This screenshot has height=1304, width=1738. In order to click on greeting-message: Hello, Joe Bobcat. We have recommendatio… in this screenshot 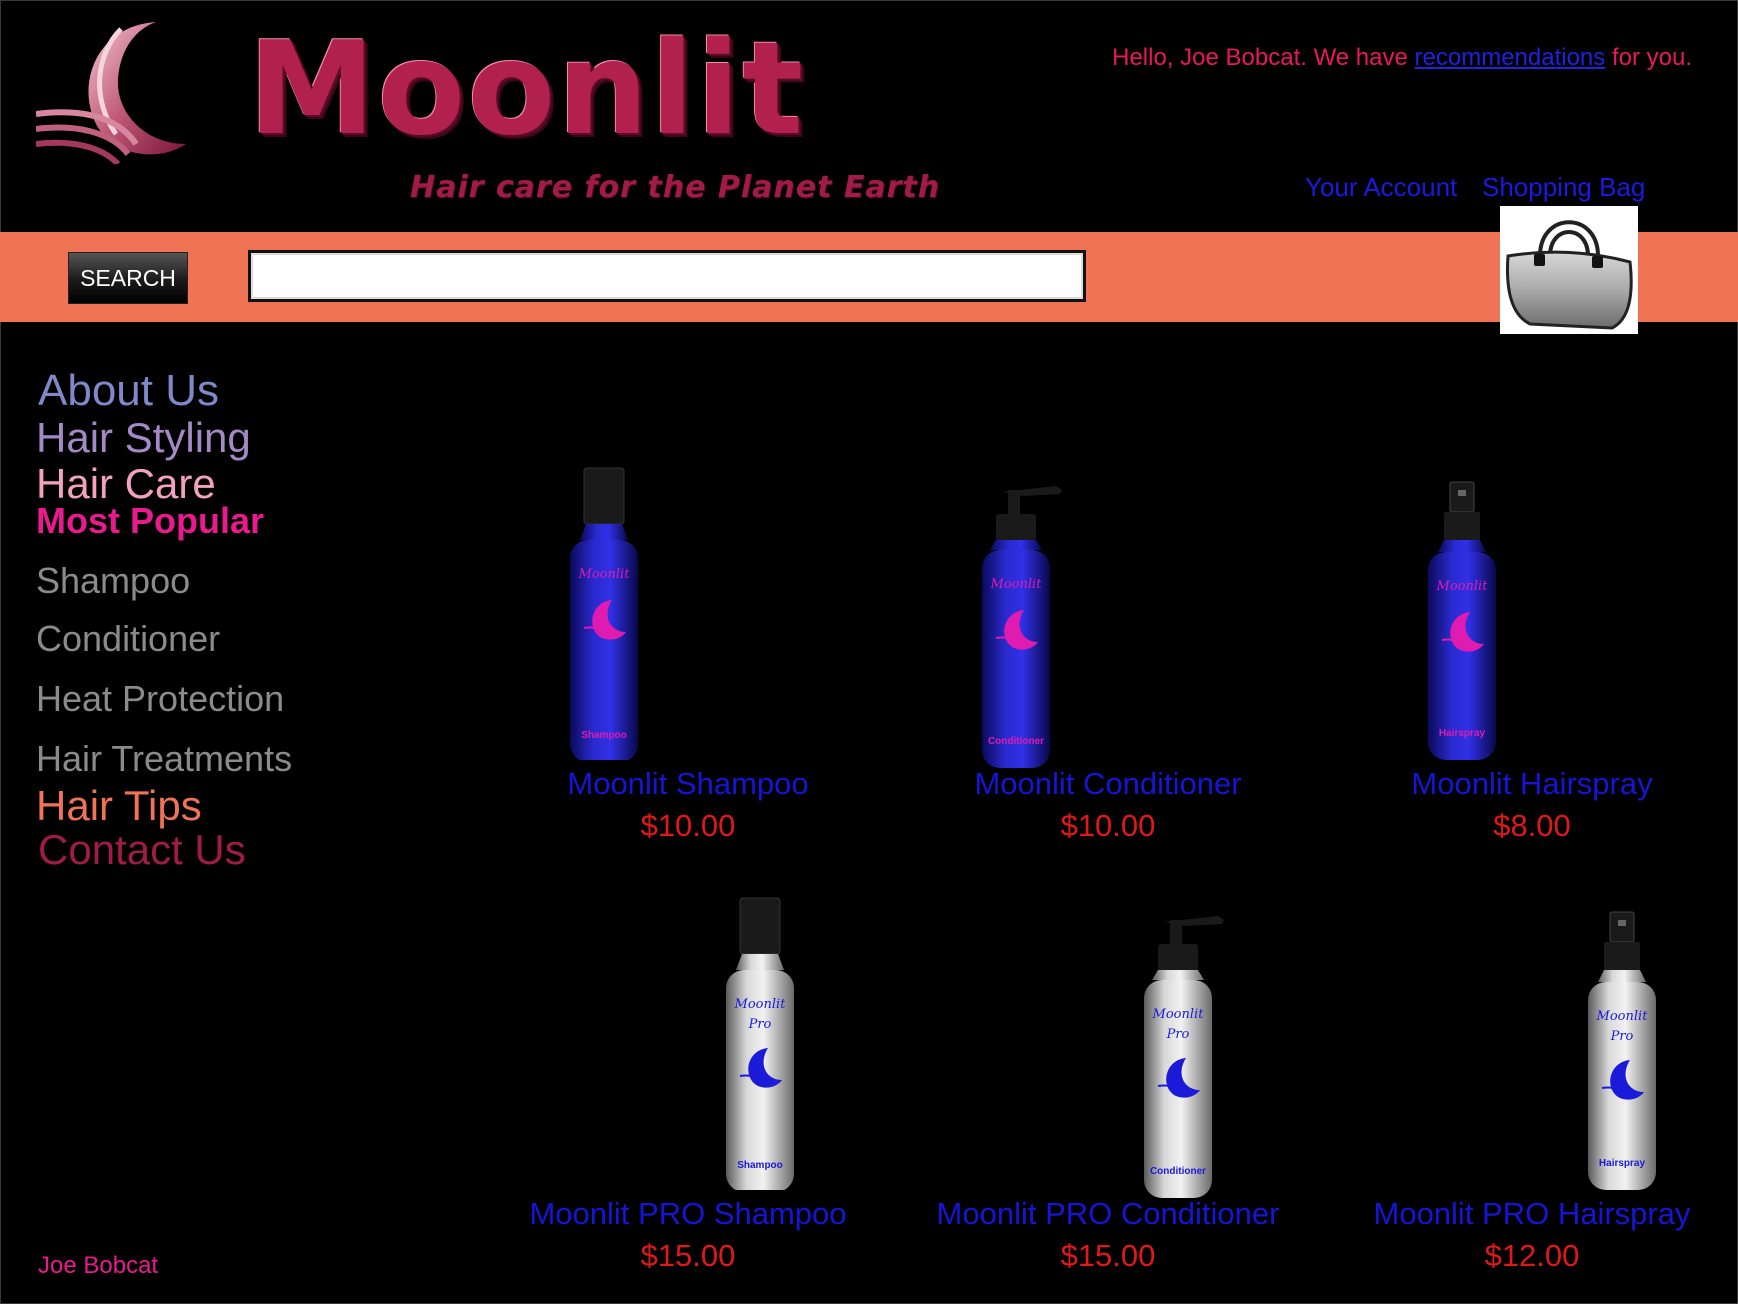, I will do `click(1402, 58)`.